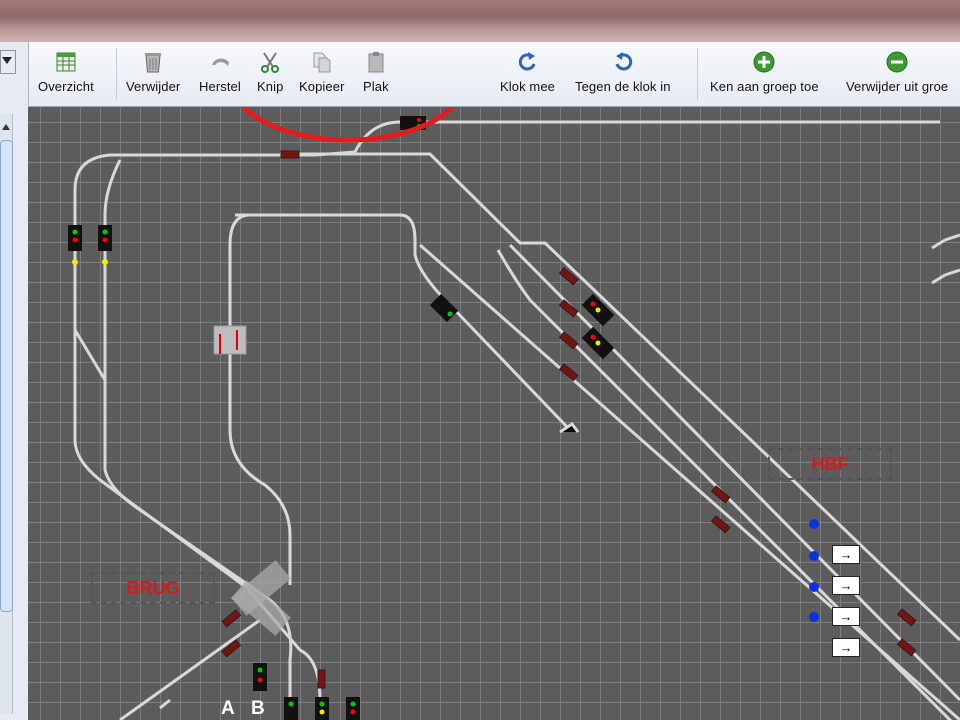 This screenshot has width=960, height=720. I want to click on undo-icon, so click(220, 62).